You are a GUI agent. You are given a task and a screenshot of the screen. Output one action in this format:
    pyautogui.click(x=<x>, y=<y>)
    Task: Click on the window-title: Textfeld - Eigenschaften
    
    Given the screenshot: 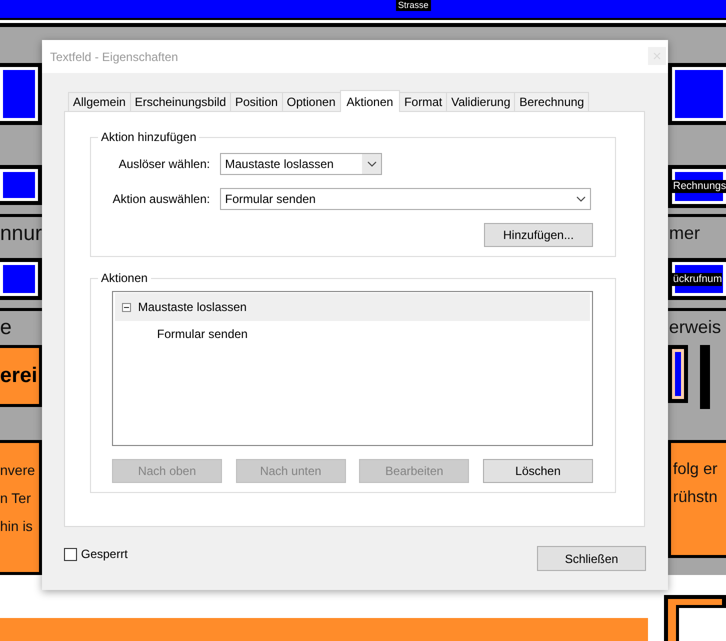 What is the action you would take?
    pyautogui.click(x=114, y=57)
    